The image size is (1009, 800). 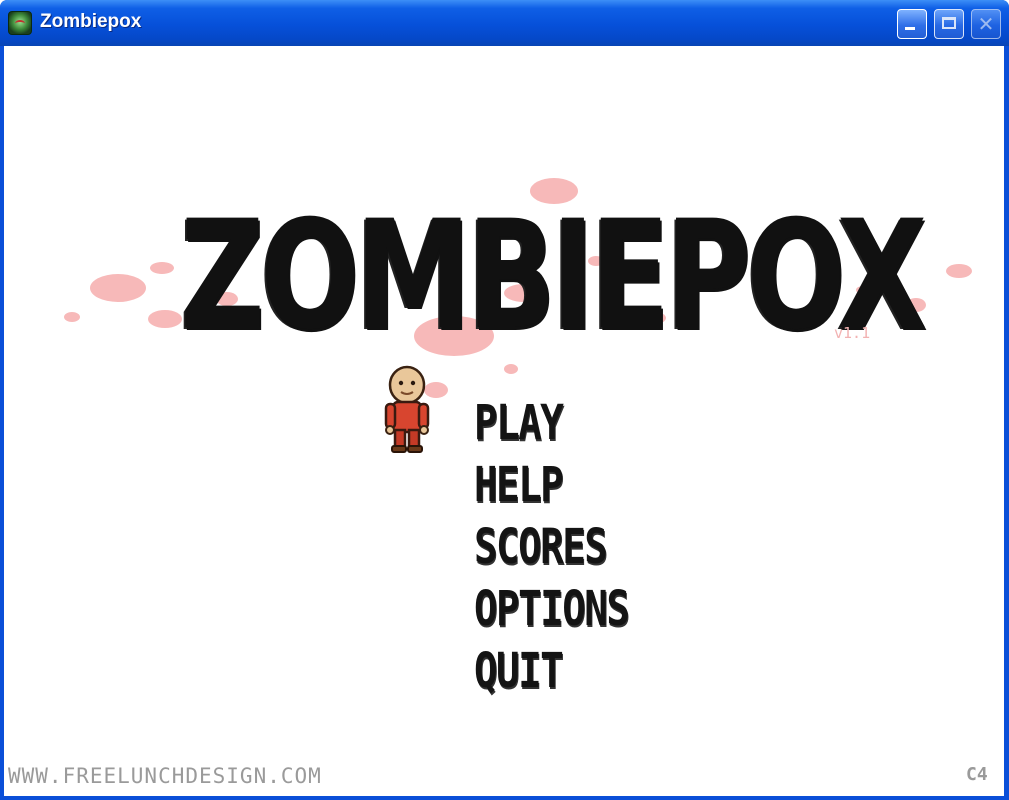 I want to click on close-icon: ✕, so click(x=986, y=24).